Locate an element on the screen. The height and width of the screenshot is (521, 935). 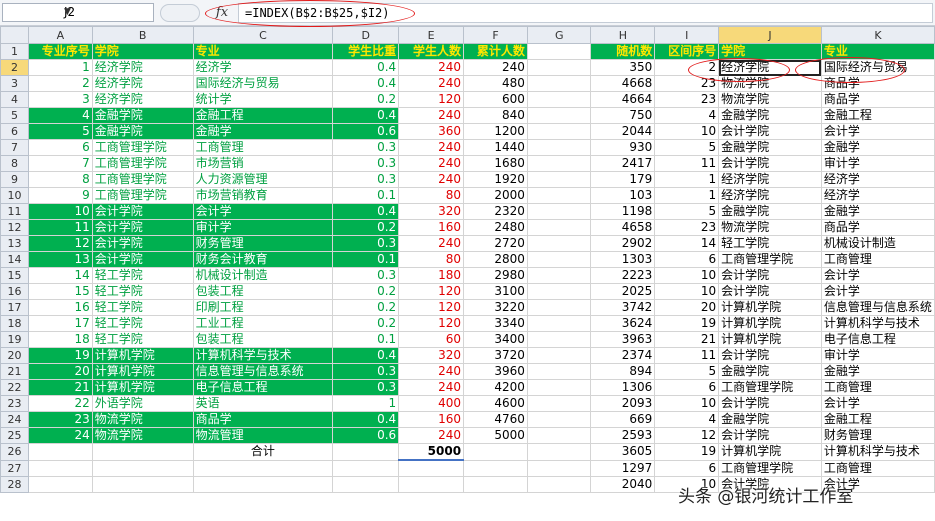
cell-f: 1200 is located at coordinates (495, 131).